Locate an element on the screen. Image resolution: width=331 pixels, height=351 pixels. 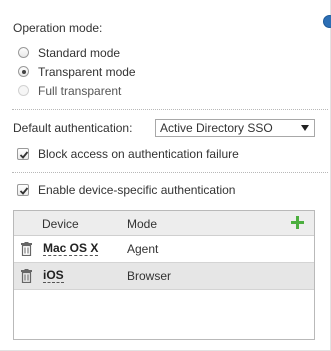
device-specific-auth-label: Enable device-specific authentication is located at coordinates (136, 190).